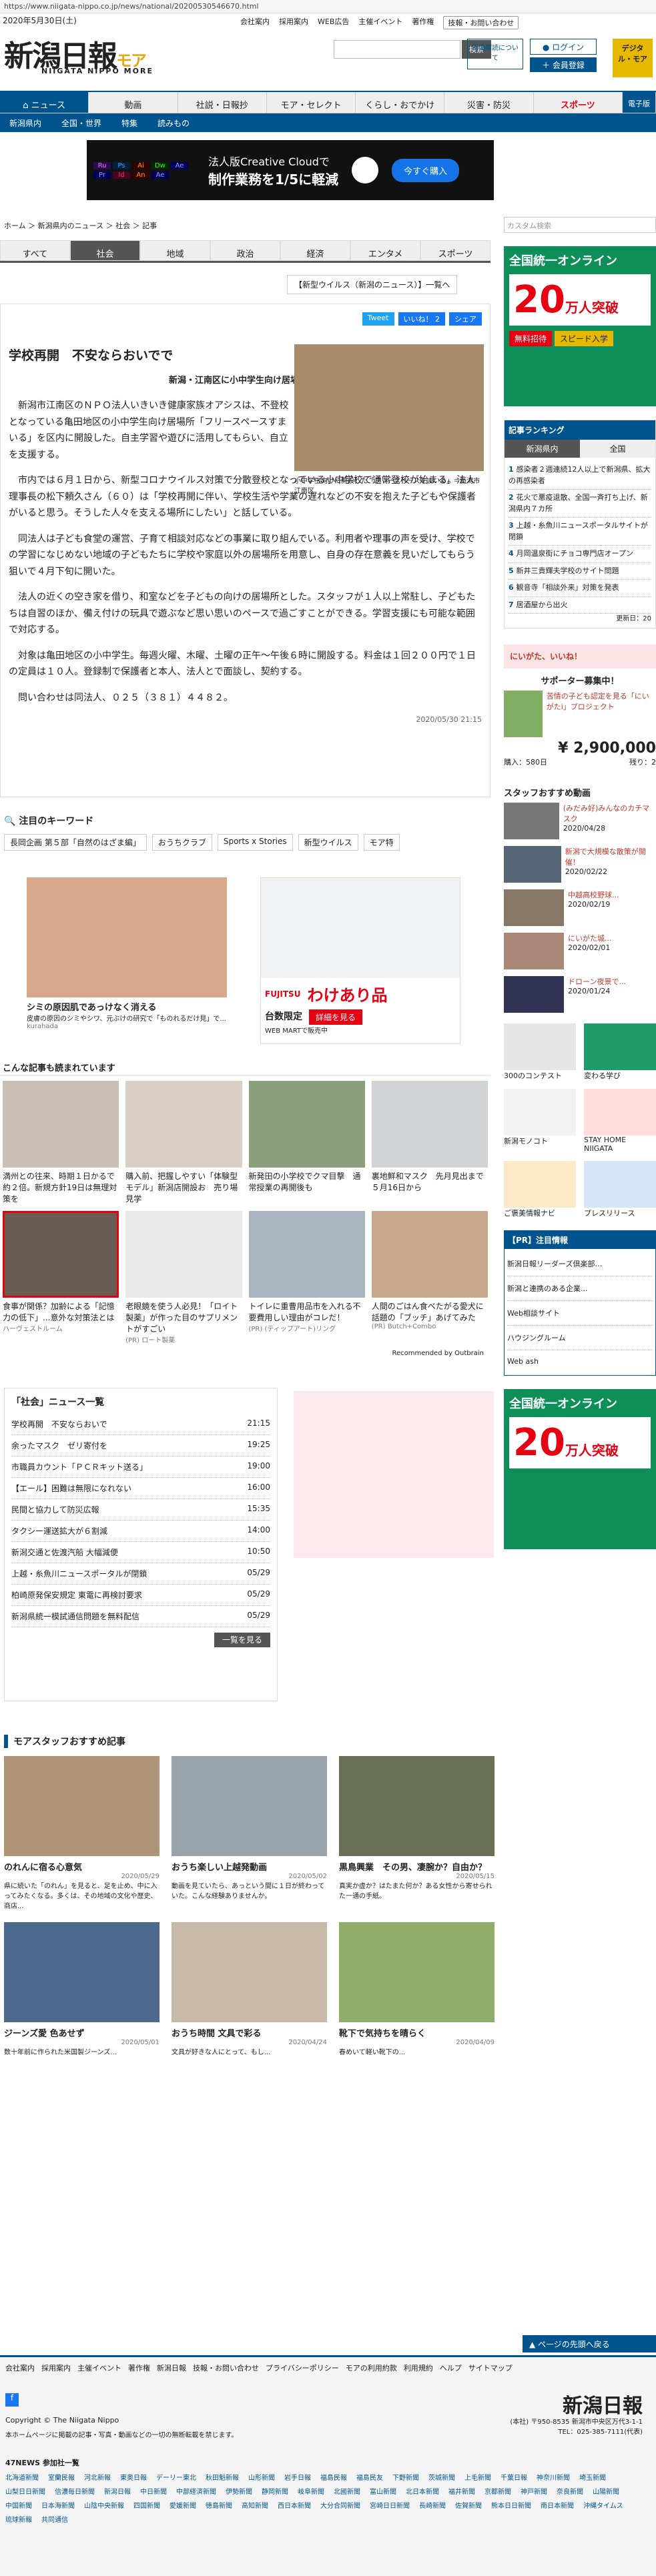 This screenshot has height=2576, width=656. Describe the element at coordinates (418, 2368) in the screenshot. I see `footer-link: 利用規約` at that location.